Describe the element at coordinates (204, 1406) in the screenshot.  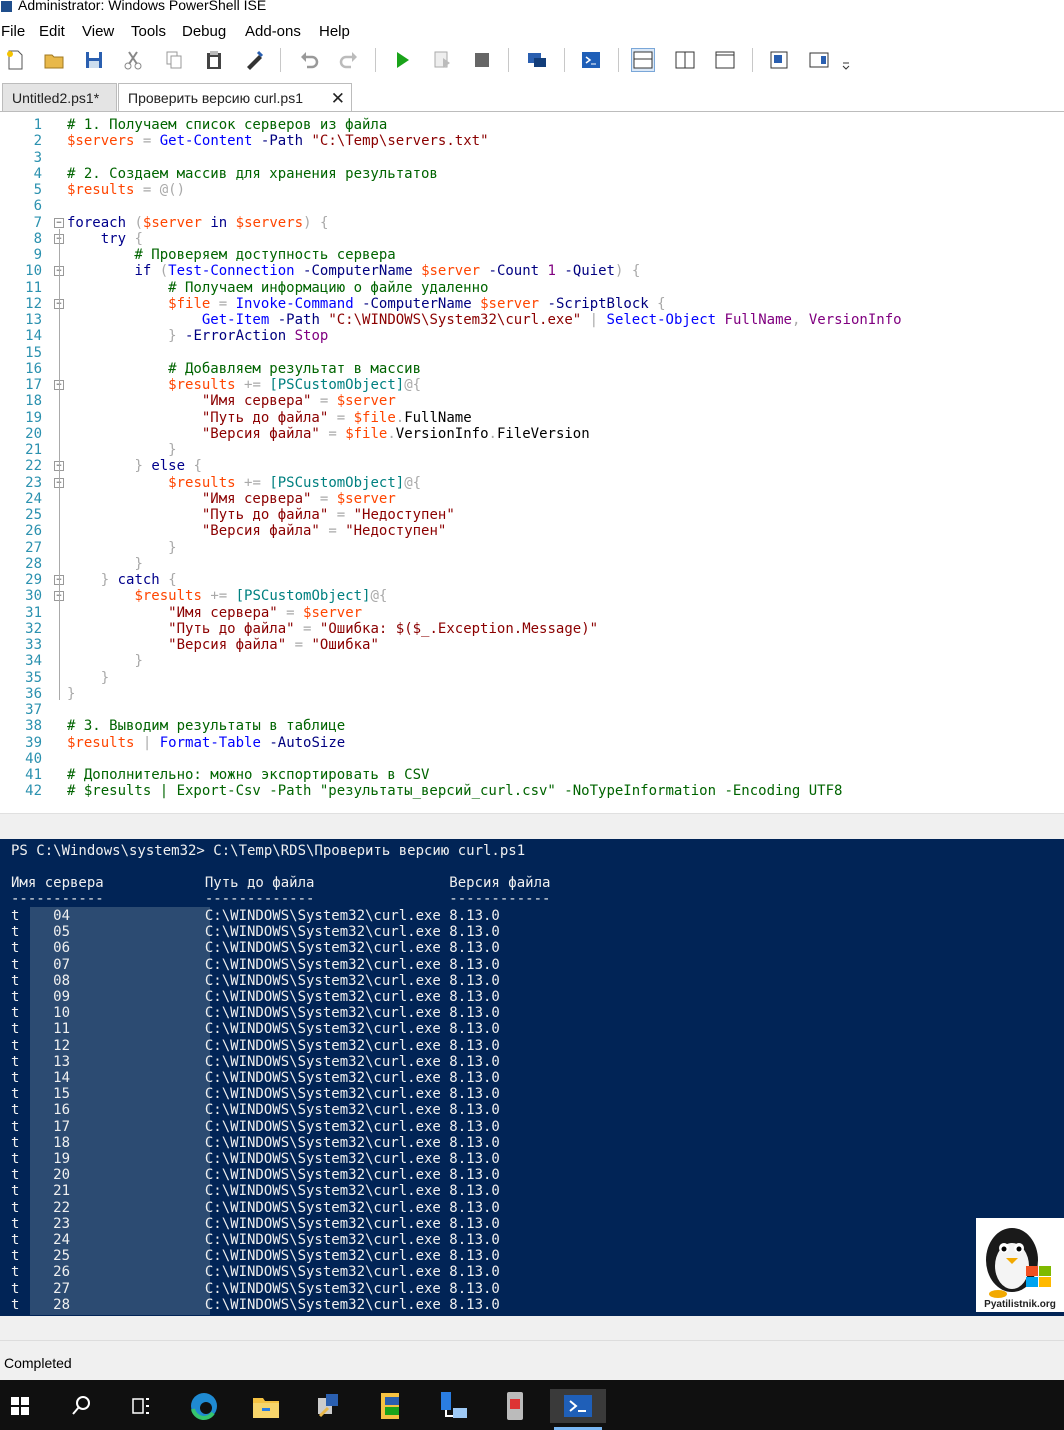
I see `edge-icon` at that location.